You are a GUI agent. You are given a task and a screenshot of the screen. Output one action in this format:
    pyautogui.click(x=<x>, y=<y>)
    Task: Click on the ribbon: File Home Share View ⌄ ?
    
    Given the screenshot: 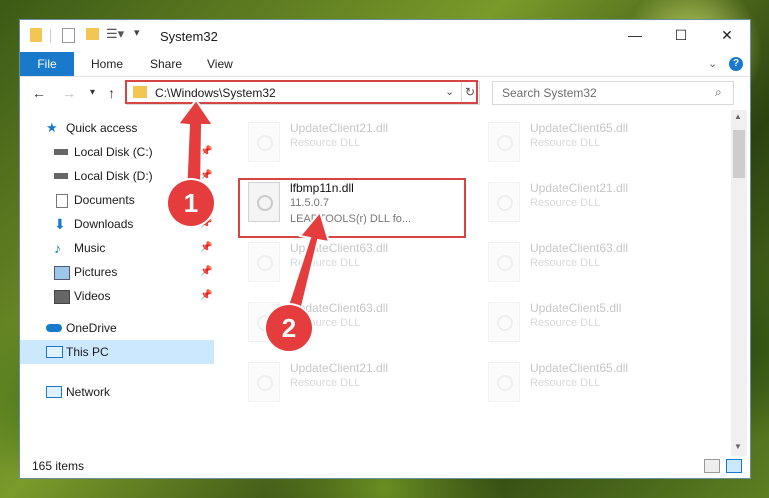 What is the action you would take?
    pyautogui.click(x=385, y=64)
    